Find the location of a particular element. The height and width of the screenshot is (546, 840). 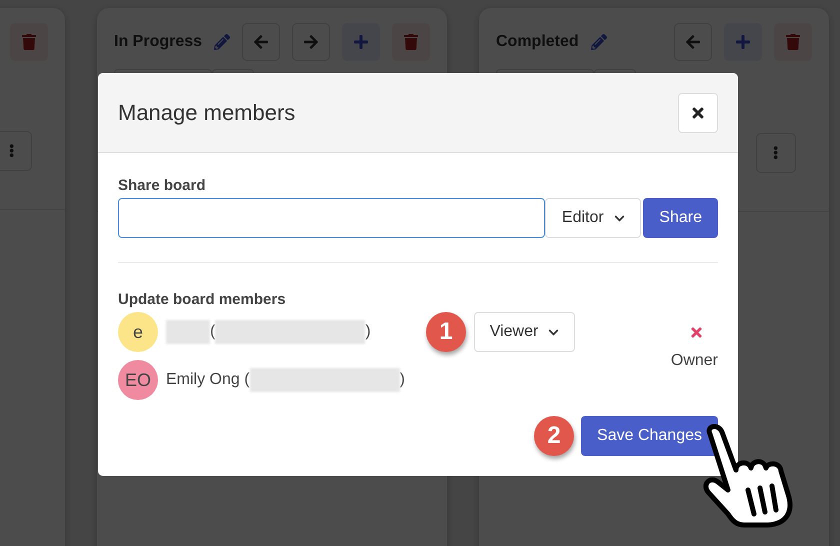

avatar: EO is located at coordinates (138, 380).